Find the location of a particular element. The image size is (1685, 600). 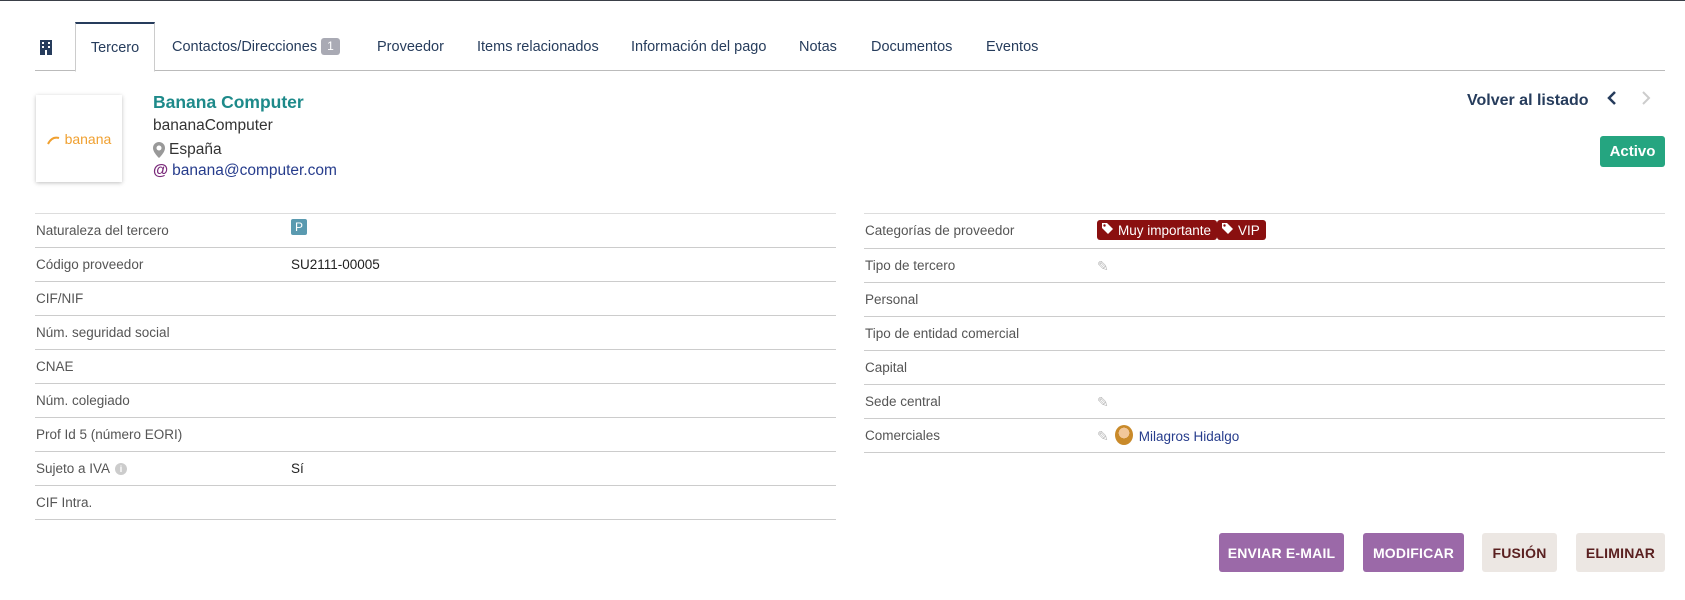

logo-image: banana is located at coordinates (78, 139).